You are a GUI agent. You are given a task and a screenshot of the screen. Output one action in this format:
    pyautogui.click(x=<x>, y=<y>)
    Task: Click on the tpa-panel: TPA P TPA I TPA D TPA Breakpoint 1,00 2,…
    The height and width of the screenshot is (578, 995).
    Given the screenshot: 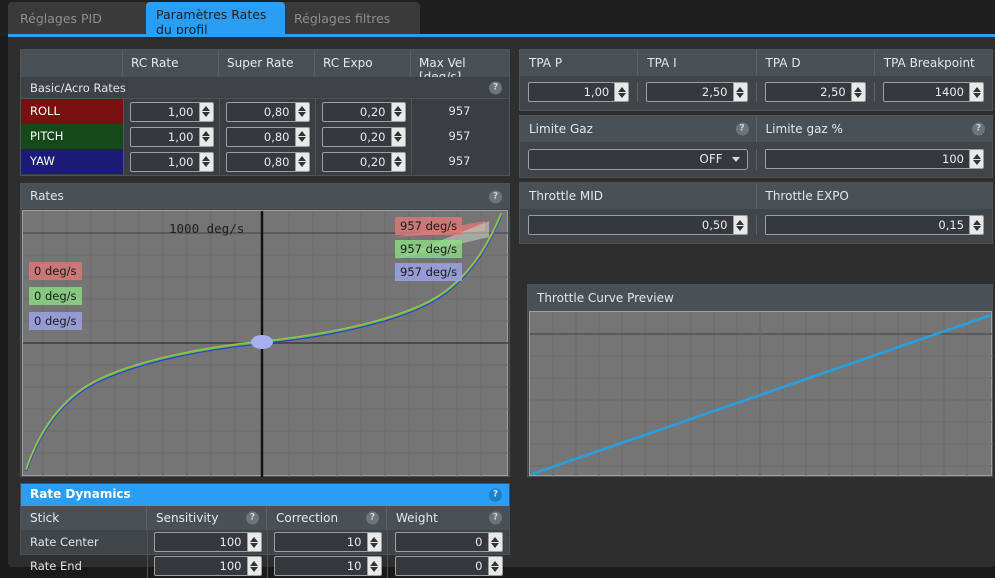 What is the action you would take?
    pyautogui.click(x=756, y=80)
    